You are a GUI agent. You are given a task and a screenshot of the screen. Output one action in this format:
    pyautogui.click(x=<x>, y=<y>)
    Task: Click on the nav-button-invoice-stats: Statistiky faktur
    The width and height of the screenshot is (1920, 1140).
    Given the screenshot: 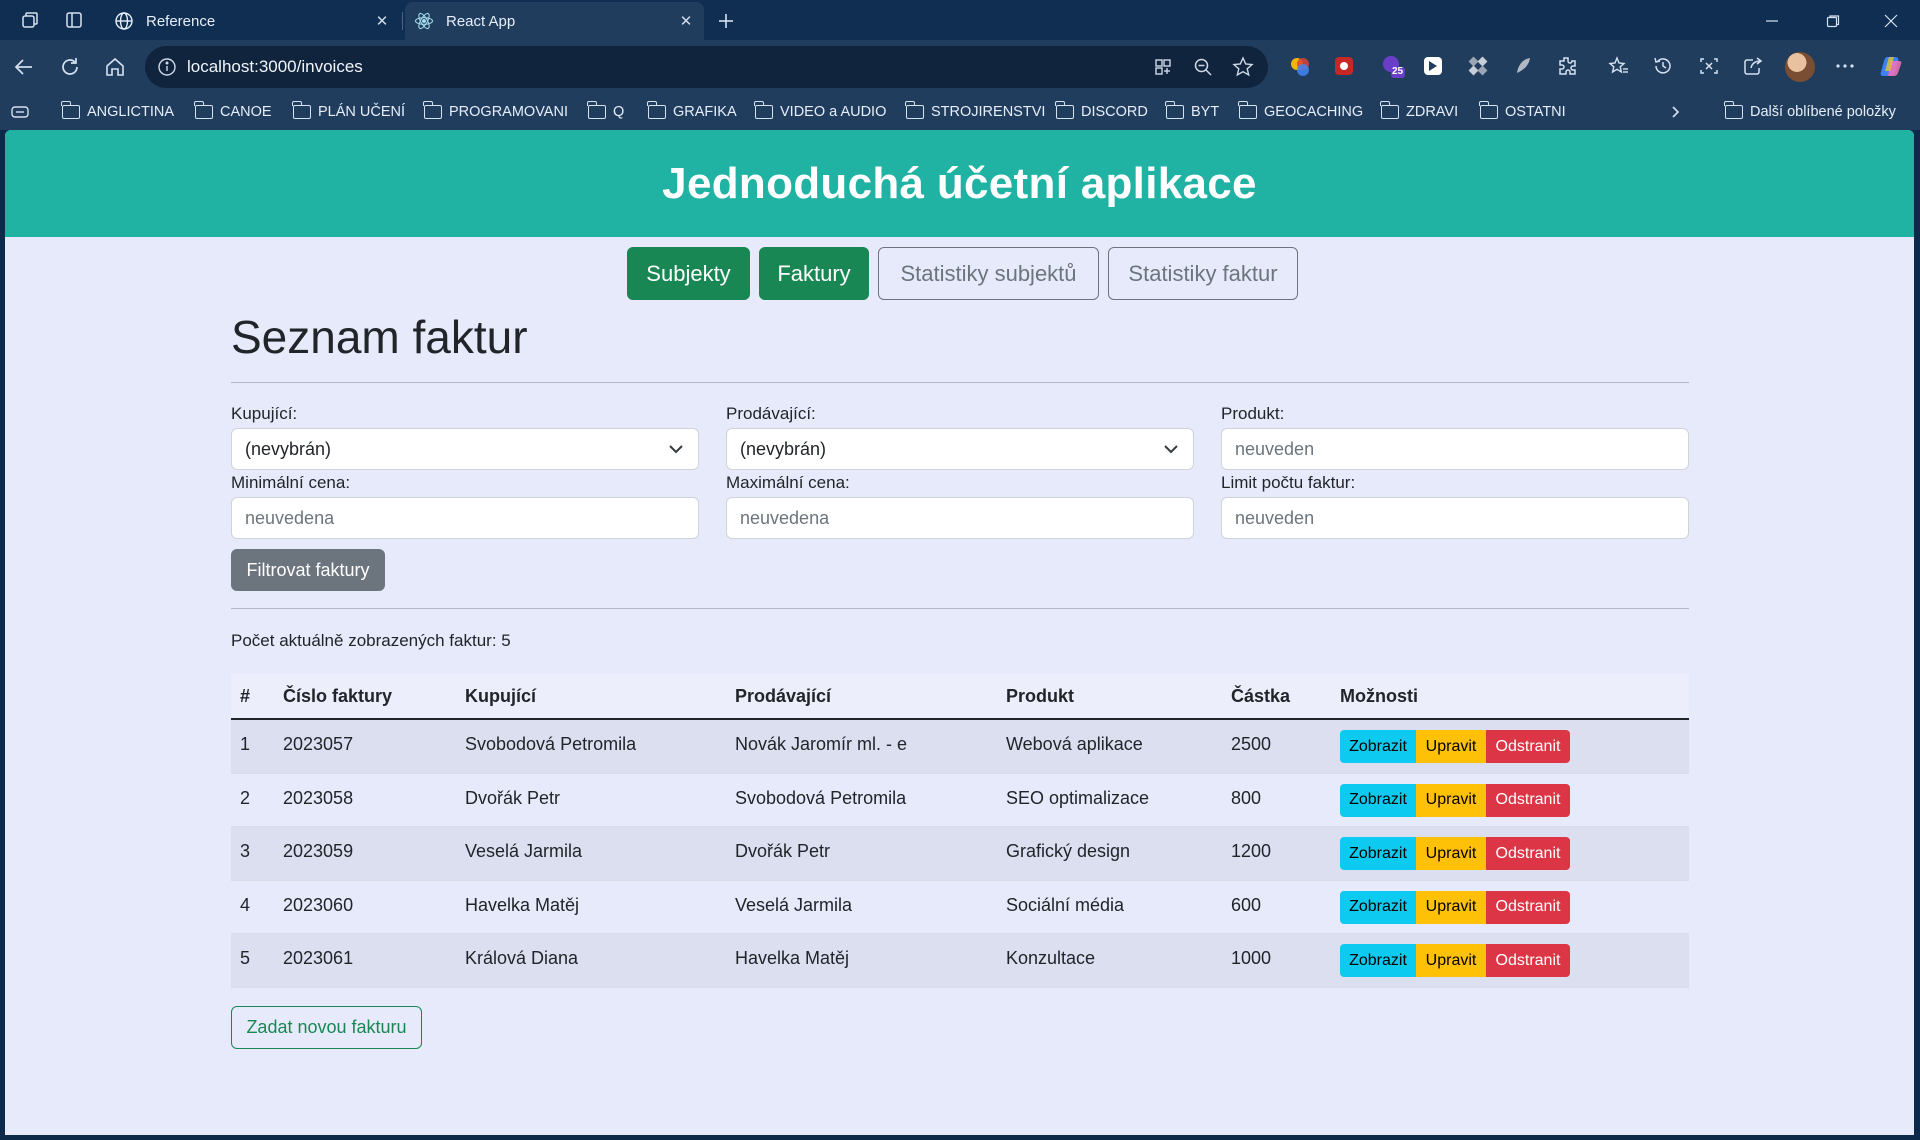 What is the action you would take?
    pyautogui.click(x=1203, y=273)
    